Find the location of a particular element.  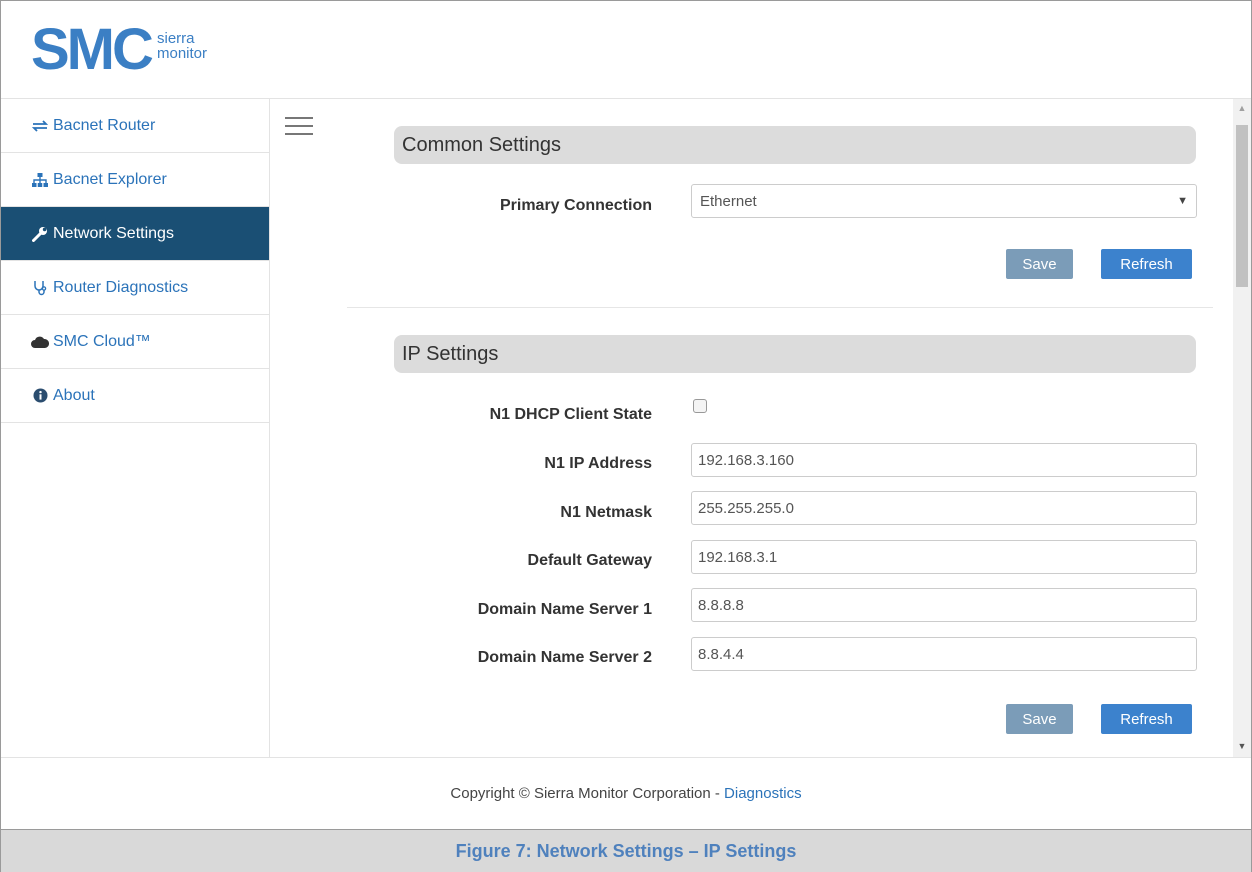

smc-logo-graphic: SMC sierra monitor is located at coordinates (119, 51).